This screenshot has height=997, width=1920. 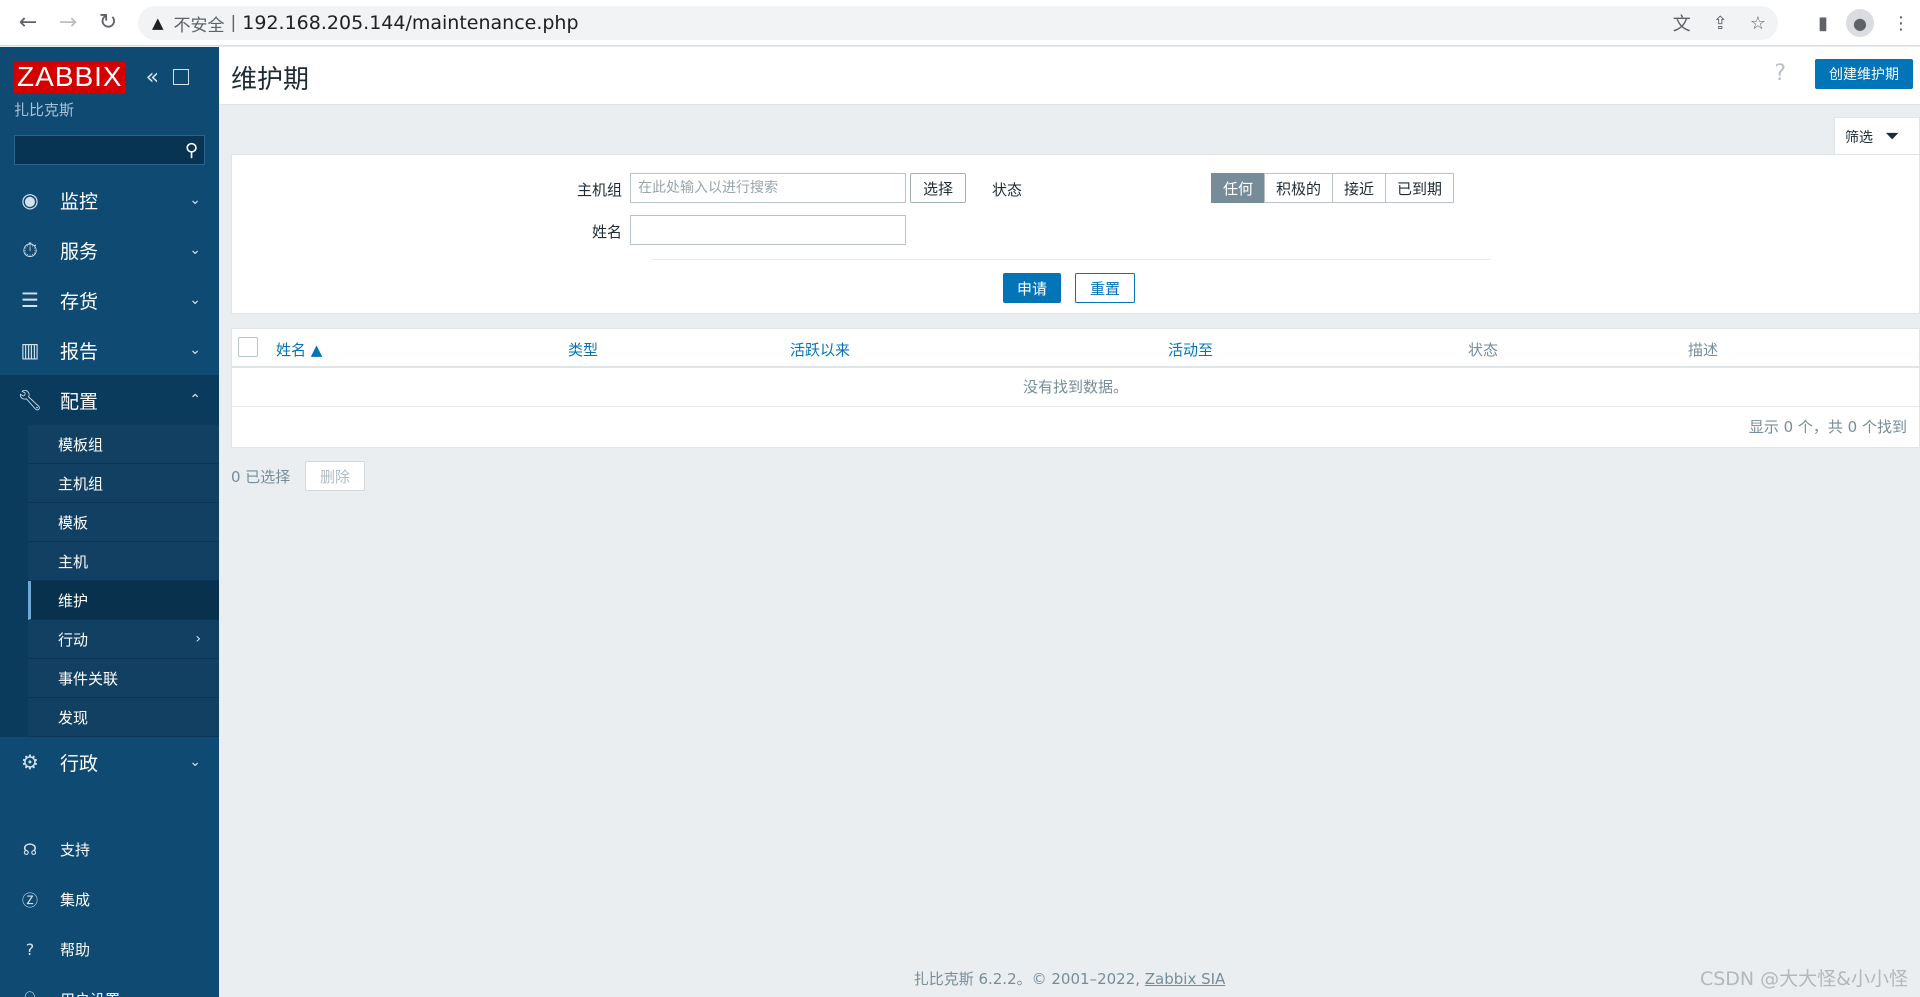 I want to click on column-active-since: 活跃以来, so click(x=820, y=349).